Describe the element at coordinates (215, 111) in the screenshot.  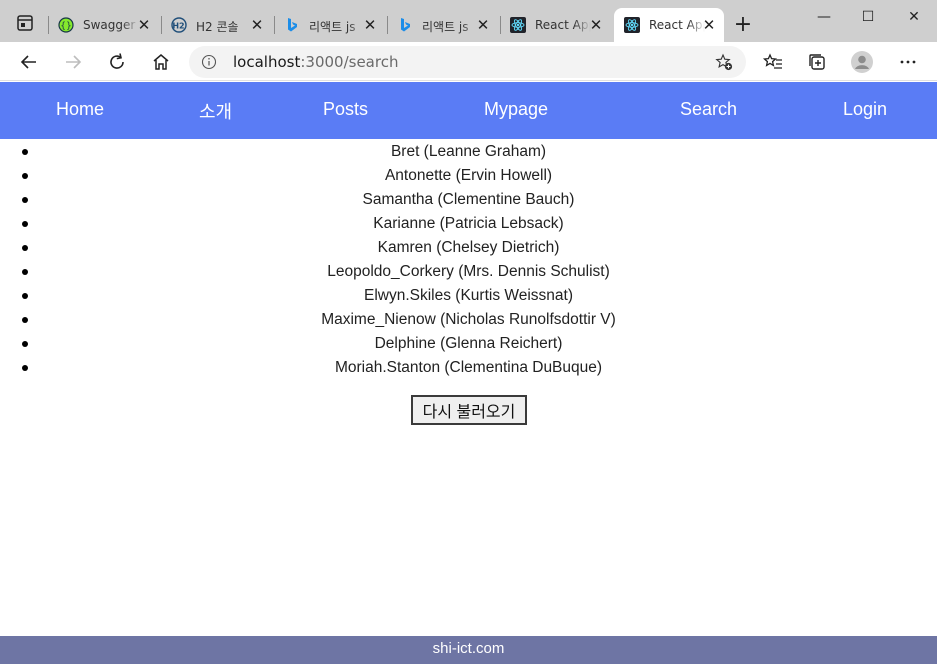
I see `nav-intro-link: 소개` at that location.